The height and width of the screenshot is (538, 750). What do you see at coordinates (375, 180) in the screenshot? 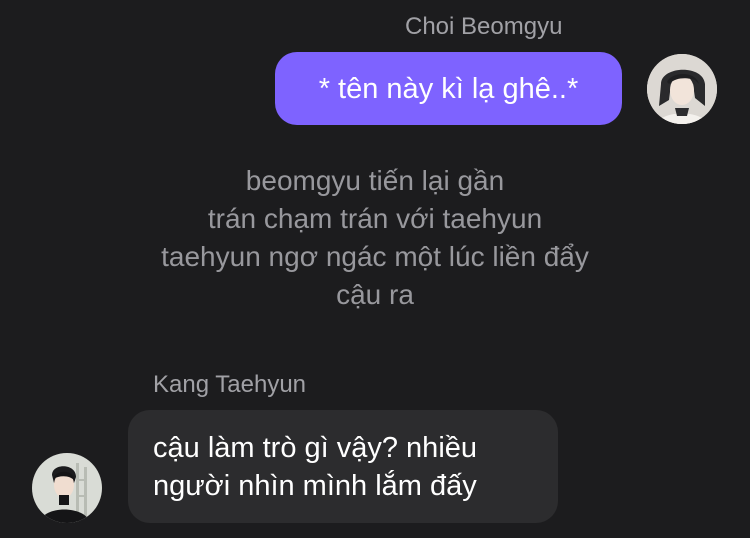
I see `narration-line: beomgyu tiến lại gần` at bounding box center [375, 180].